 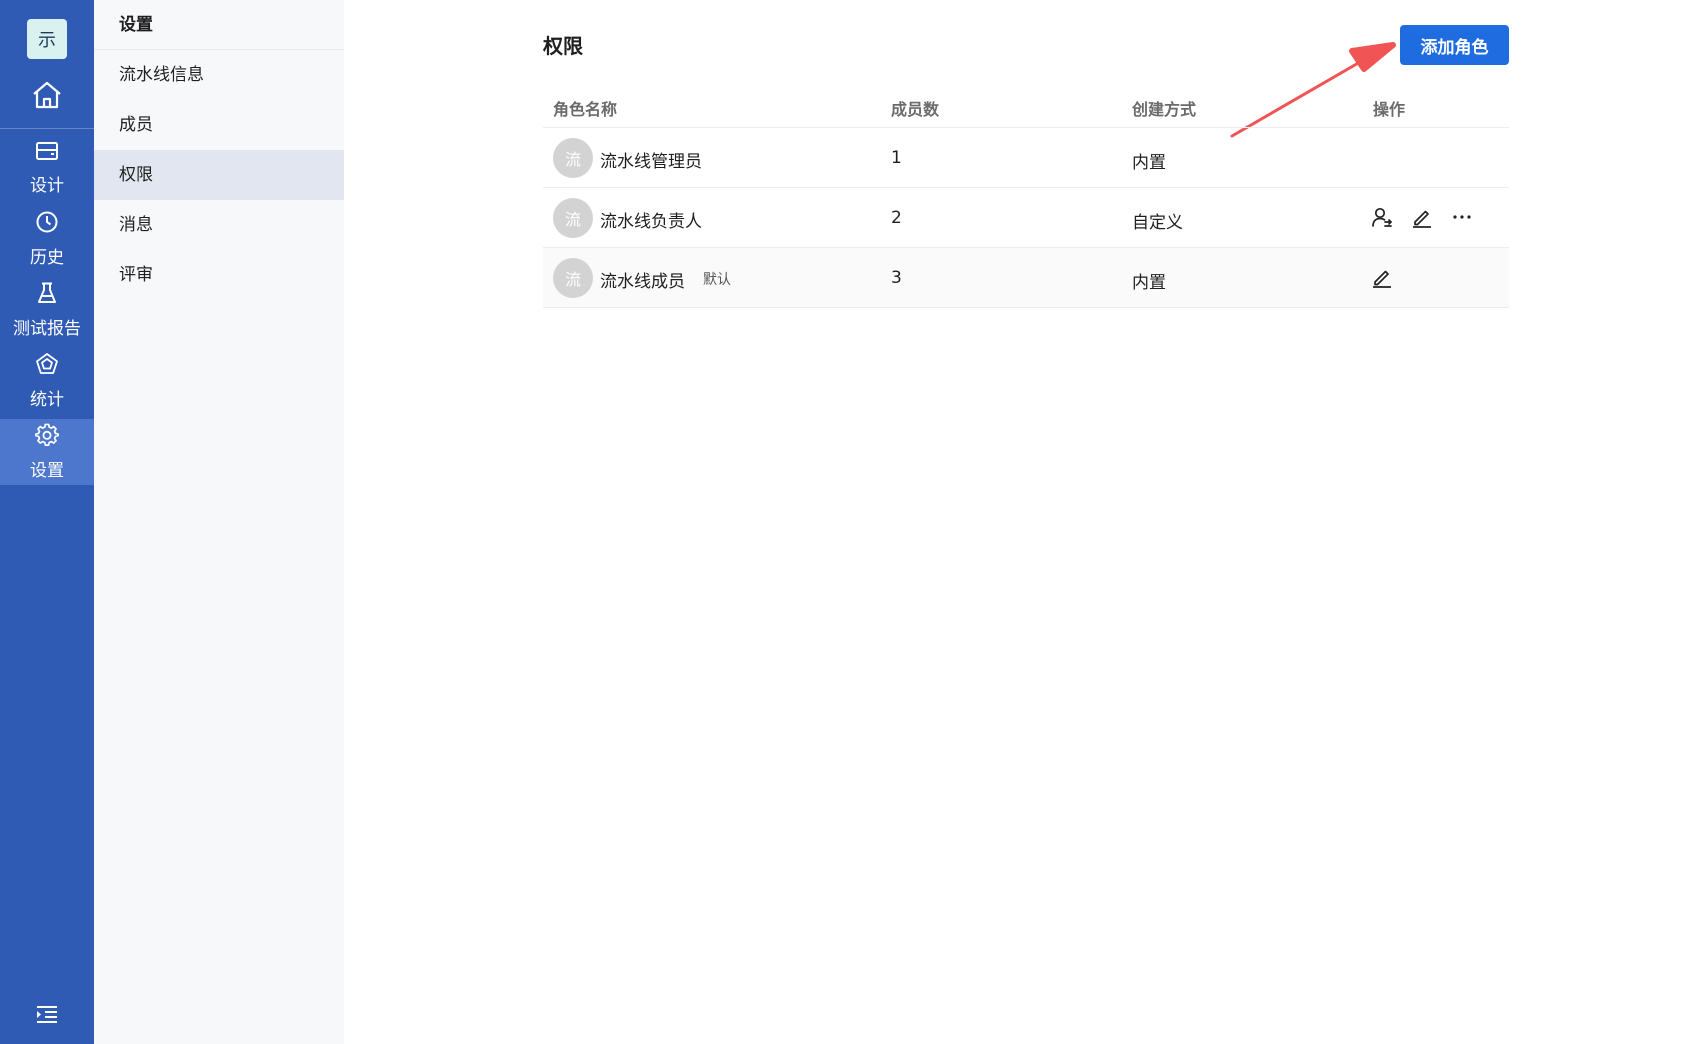 I want to click on rail-item-test-report: 测试报告, so click(x=47, y=310).